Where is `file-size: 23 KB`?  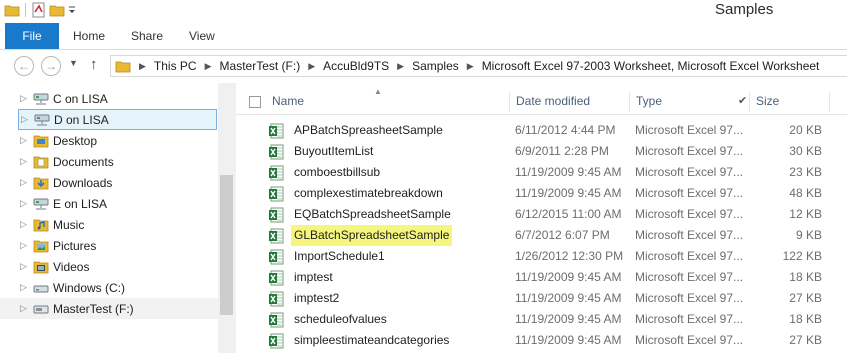
file-size: 23 KB is located at coordinates (805, 172).